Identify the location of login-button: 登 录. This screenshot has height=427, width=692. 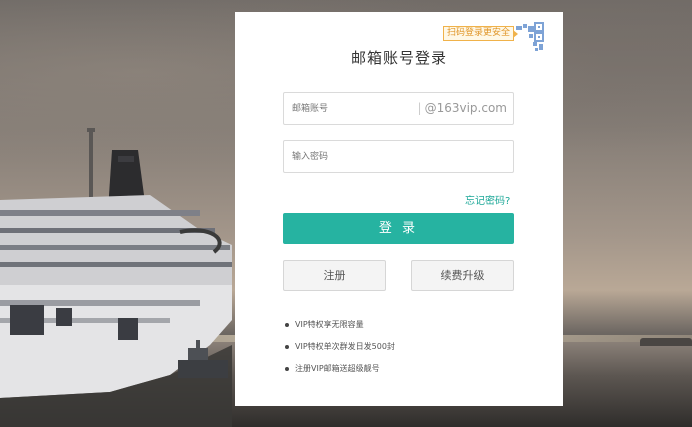
(398, 228).